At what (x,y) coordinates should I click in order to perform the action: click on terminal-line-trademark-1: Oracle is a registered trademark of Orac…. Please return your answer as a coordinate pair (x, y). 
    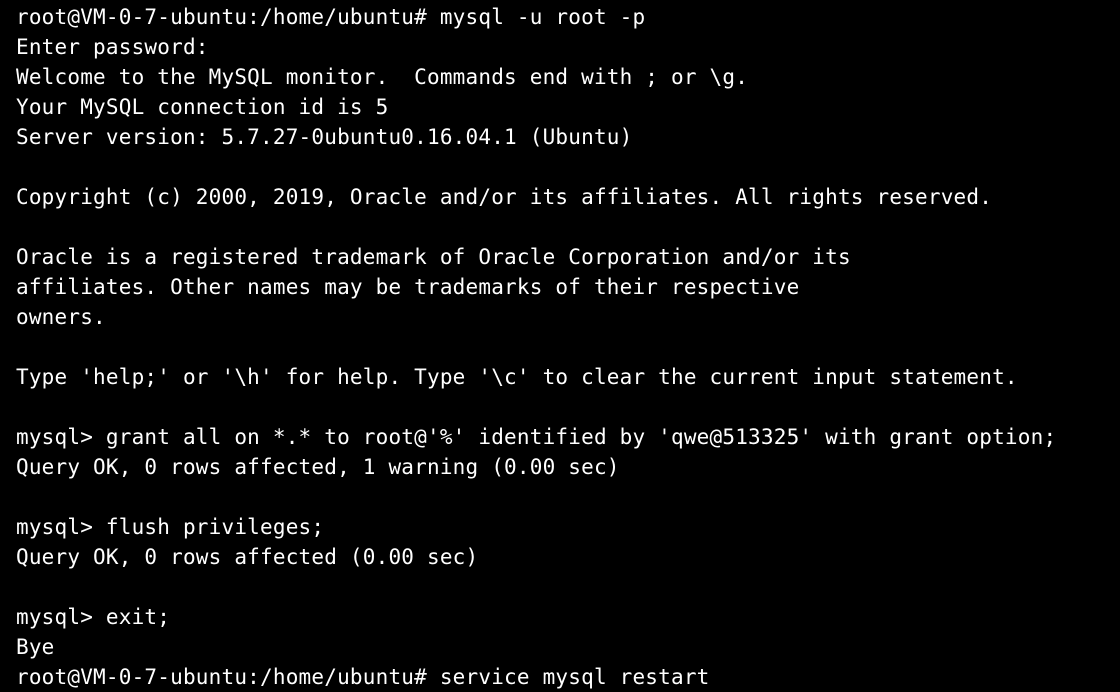
    Looking at the image, I should click on (433, 257).